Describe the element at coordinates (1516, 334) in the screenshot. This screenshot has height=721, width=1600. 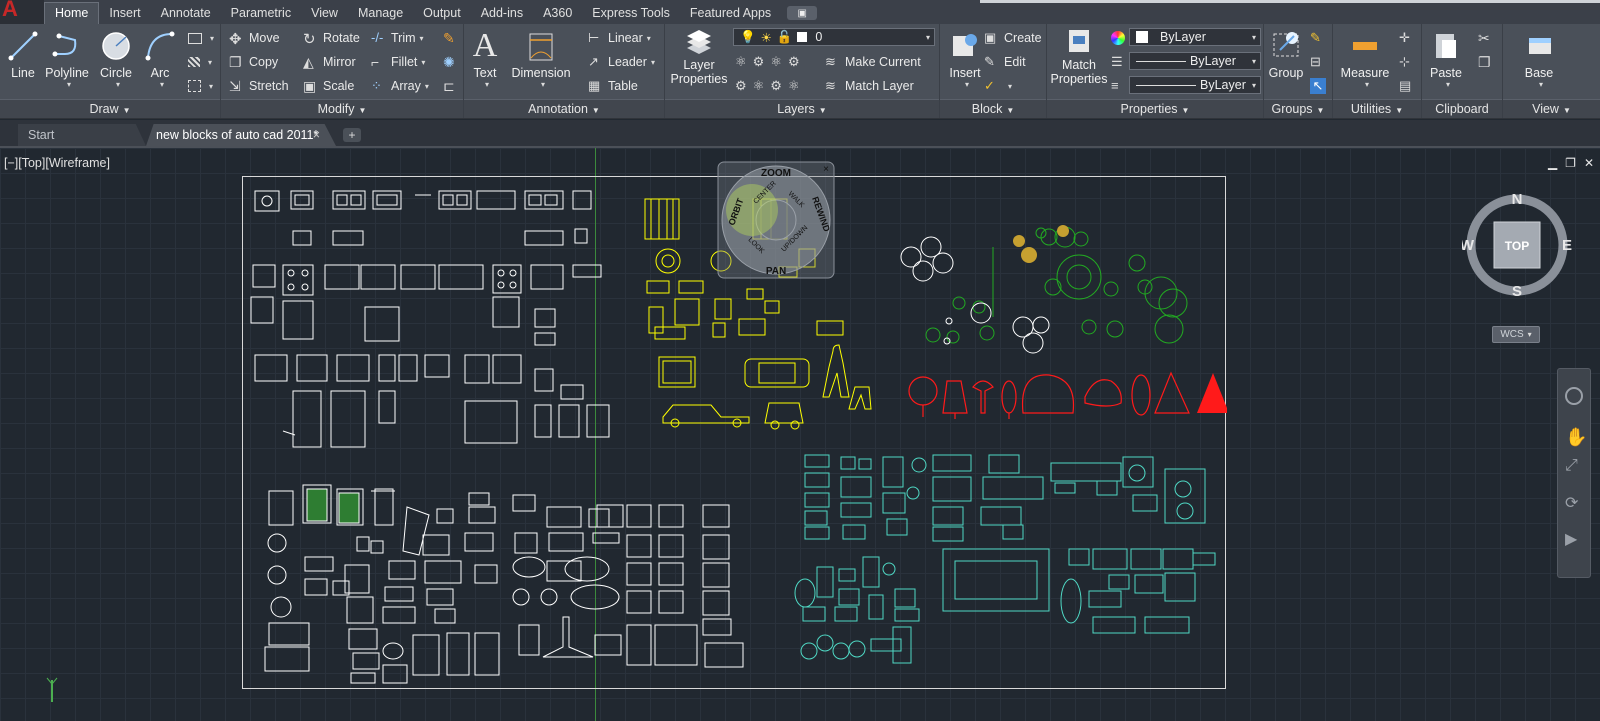
I see `wcs-menu: WCS ▾` at that location.